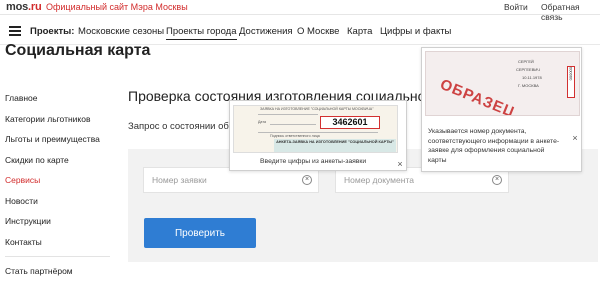 The height and width of the screenshot is (288, 600). I want to click on nav-item-achievements: Достижения, so click(266, 31).